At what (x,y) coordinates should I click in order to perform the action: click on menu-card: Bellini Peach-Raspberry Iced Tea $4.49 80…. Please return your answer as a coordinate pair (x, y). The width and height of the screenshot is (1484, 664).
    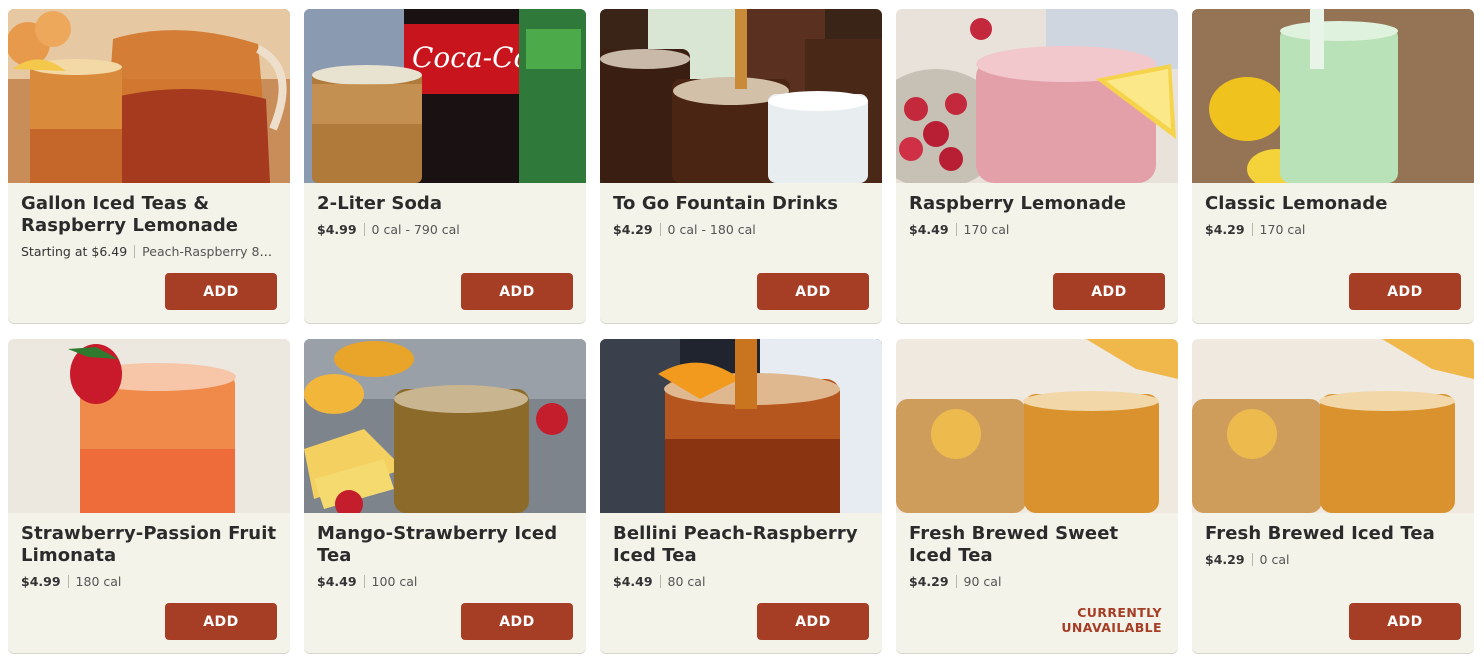
    Looking at the image, I should click on (741, 496).